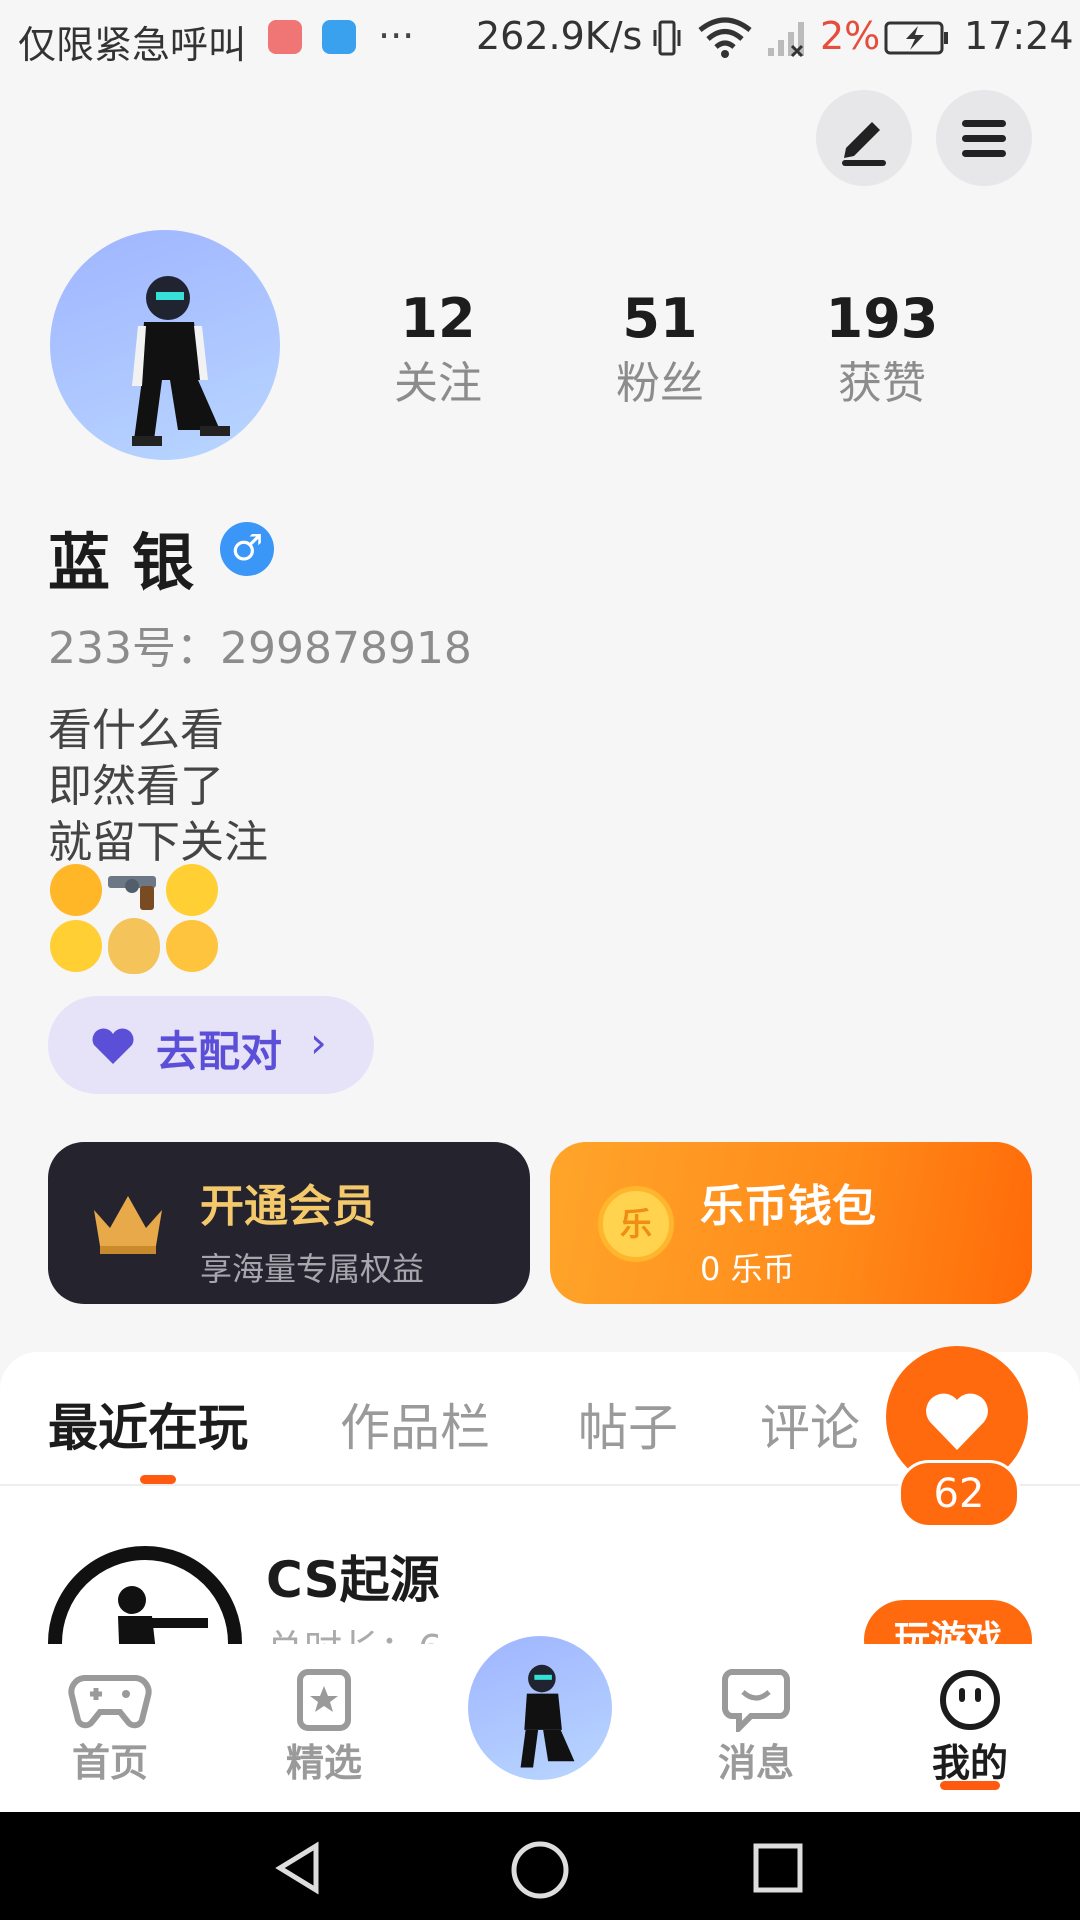 This screenshot has height=1920, width=1080. I want to click on bio-line: 看什么看, so click(136, 730).